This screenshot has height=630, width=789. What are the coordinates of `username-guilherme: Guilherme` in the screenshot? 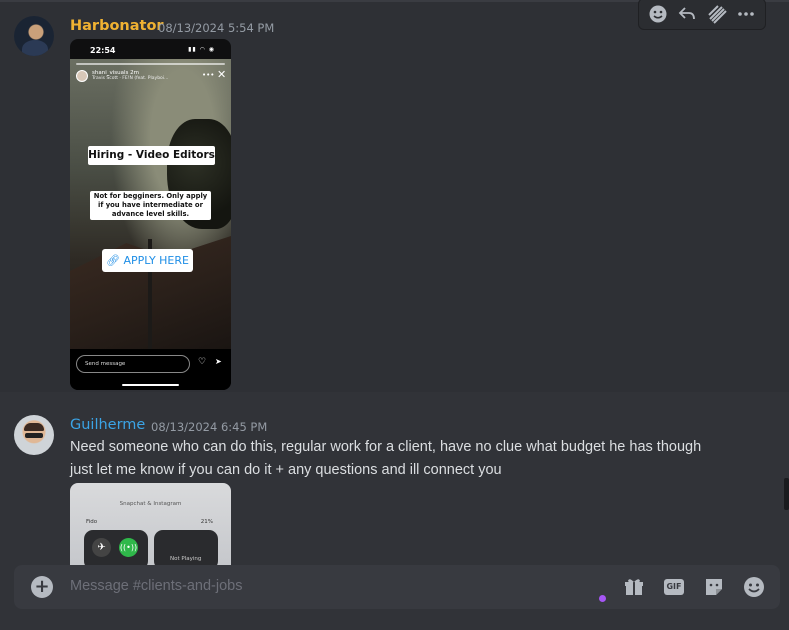 It's located at (107, 425).